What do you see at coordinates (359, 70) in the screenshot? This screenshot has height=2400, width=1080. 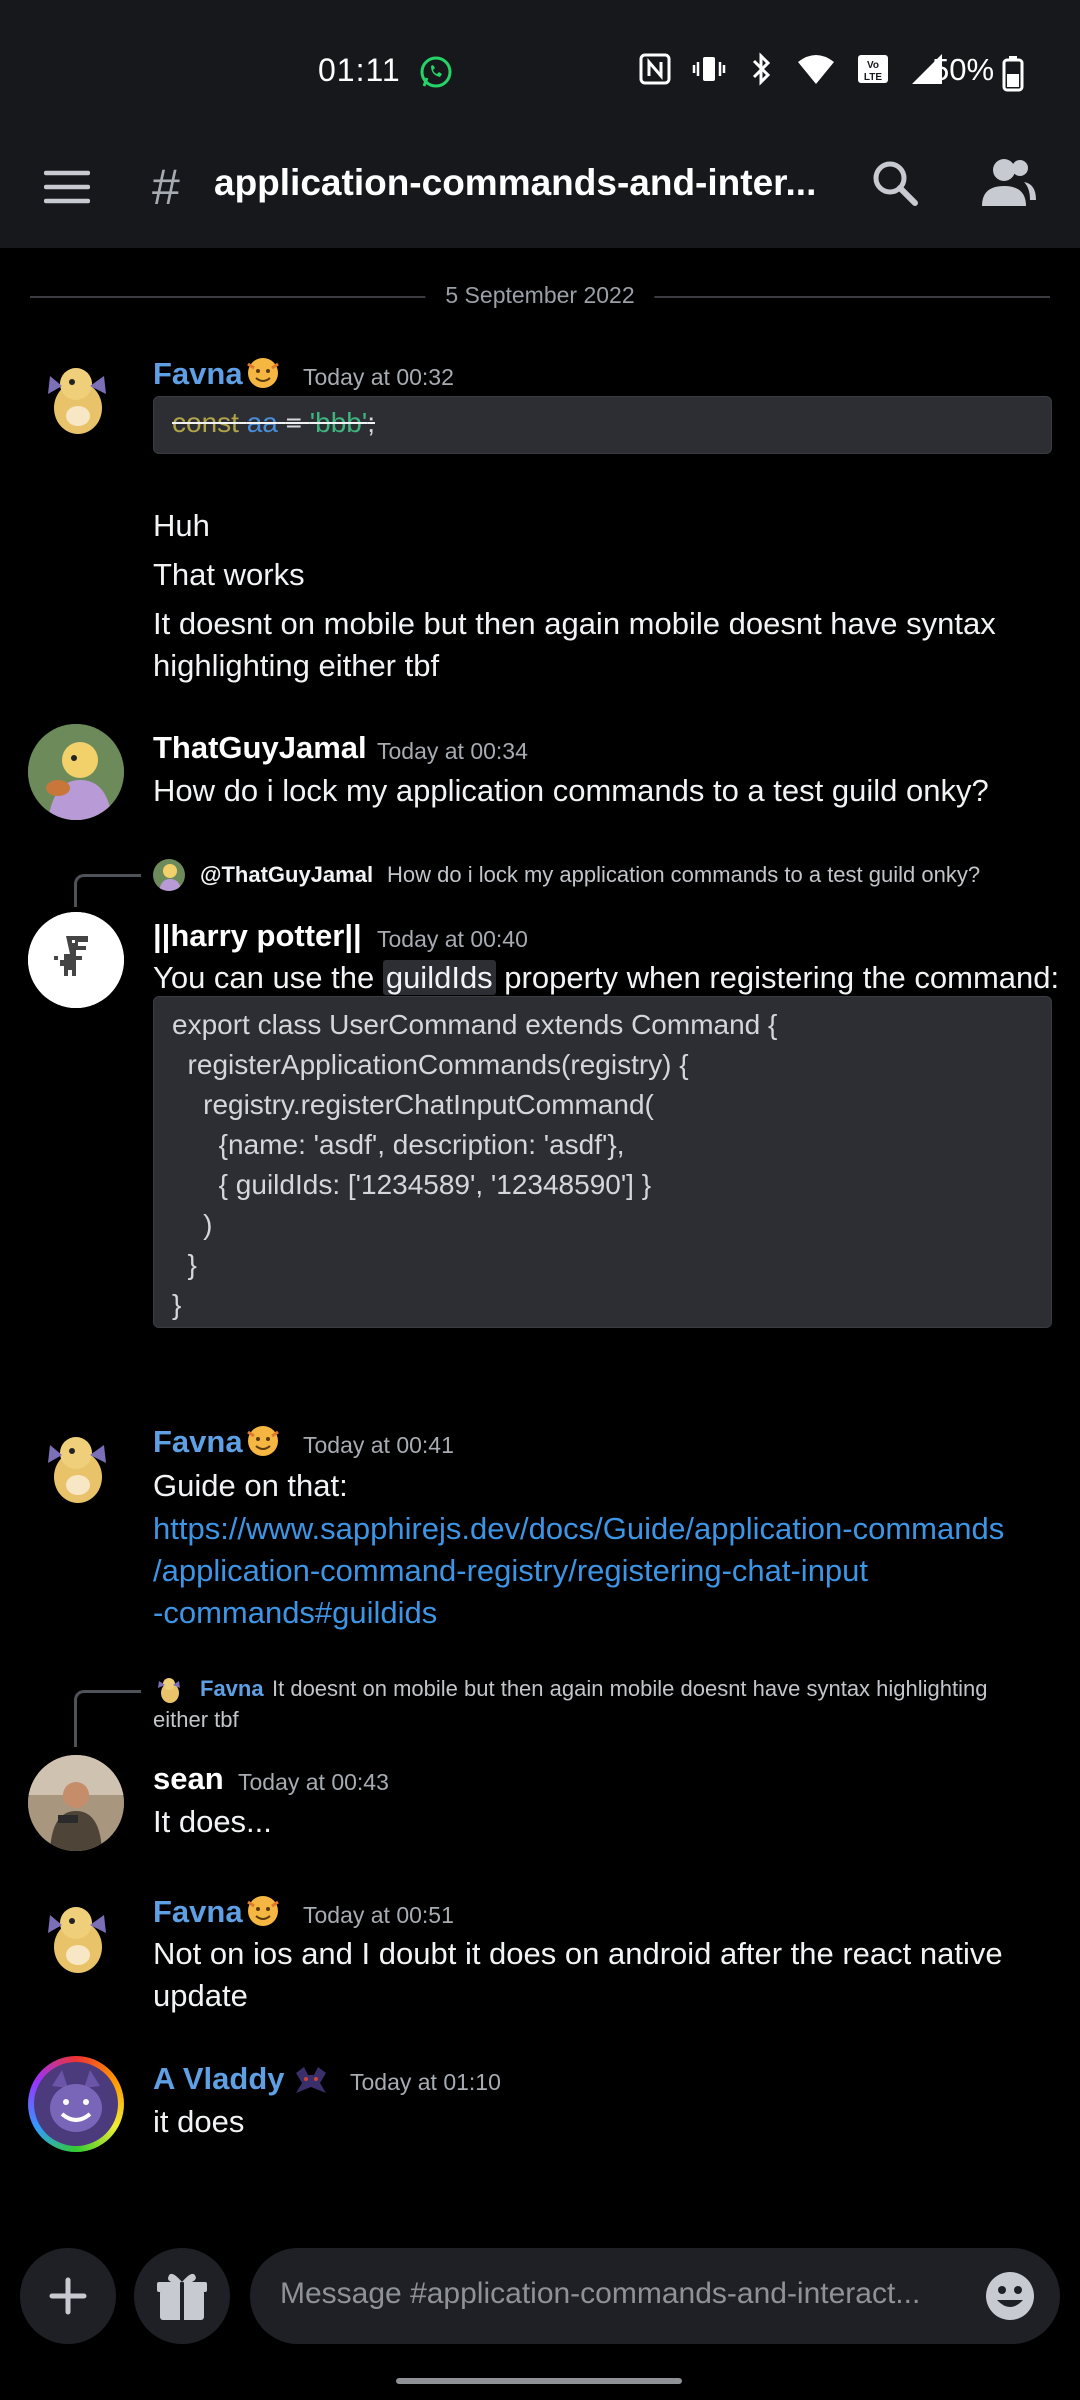 I see `status-time: 01:11` at bounding box center [359, 70].